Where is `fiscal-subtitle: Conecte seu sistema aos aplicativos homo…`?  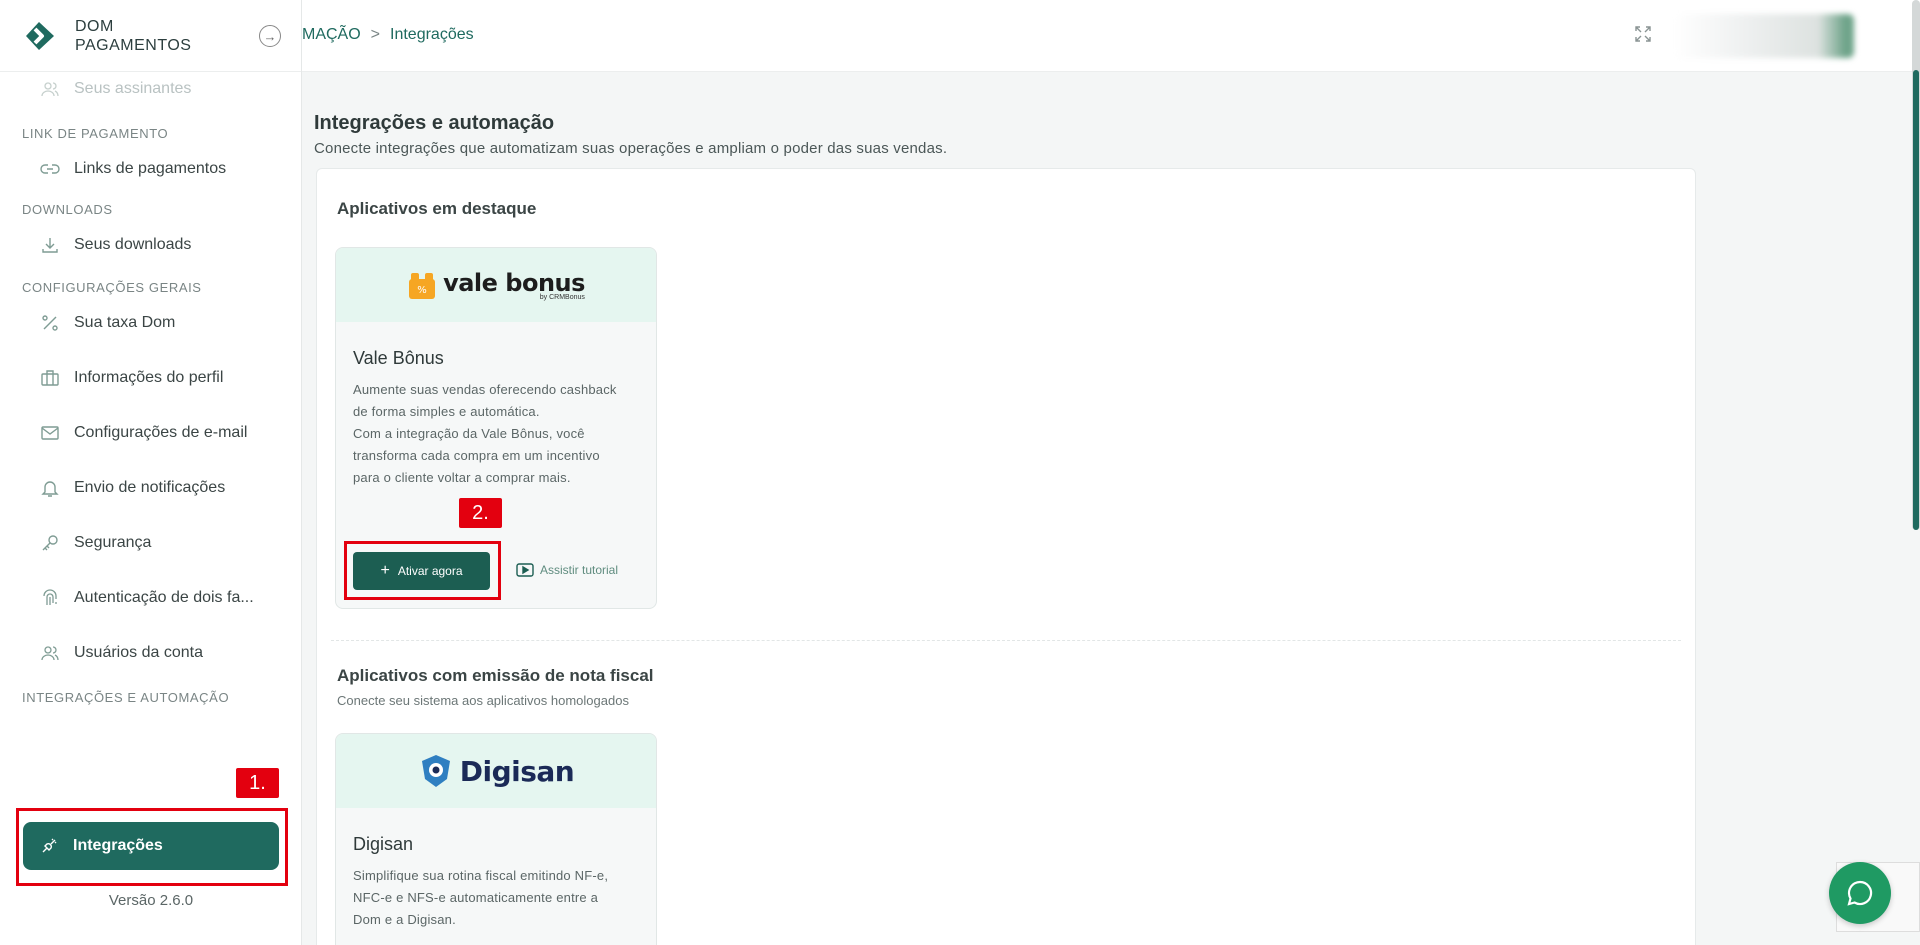 fiscal-subtitle: Conecte seu sistema aos aplicativos homo… is located at coordinates (483, 700).